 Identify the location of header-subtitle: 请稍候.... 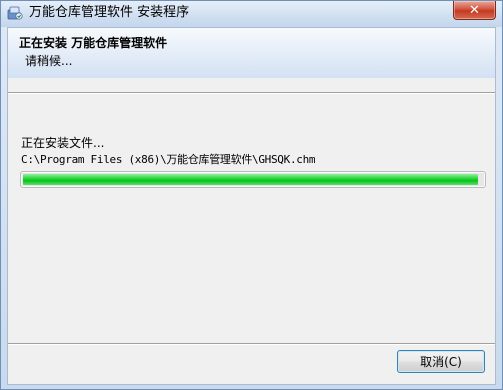
(49, 61).